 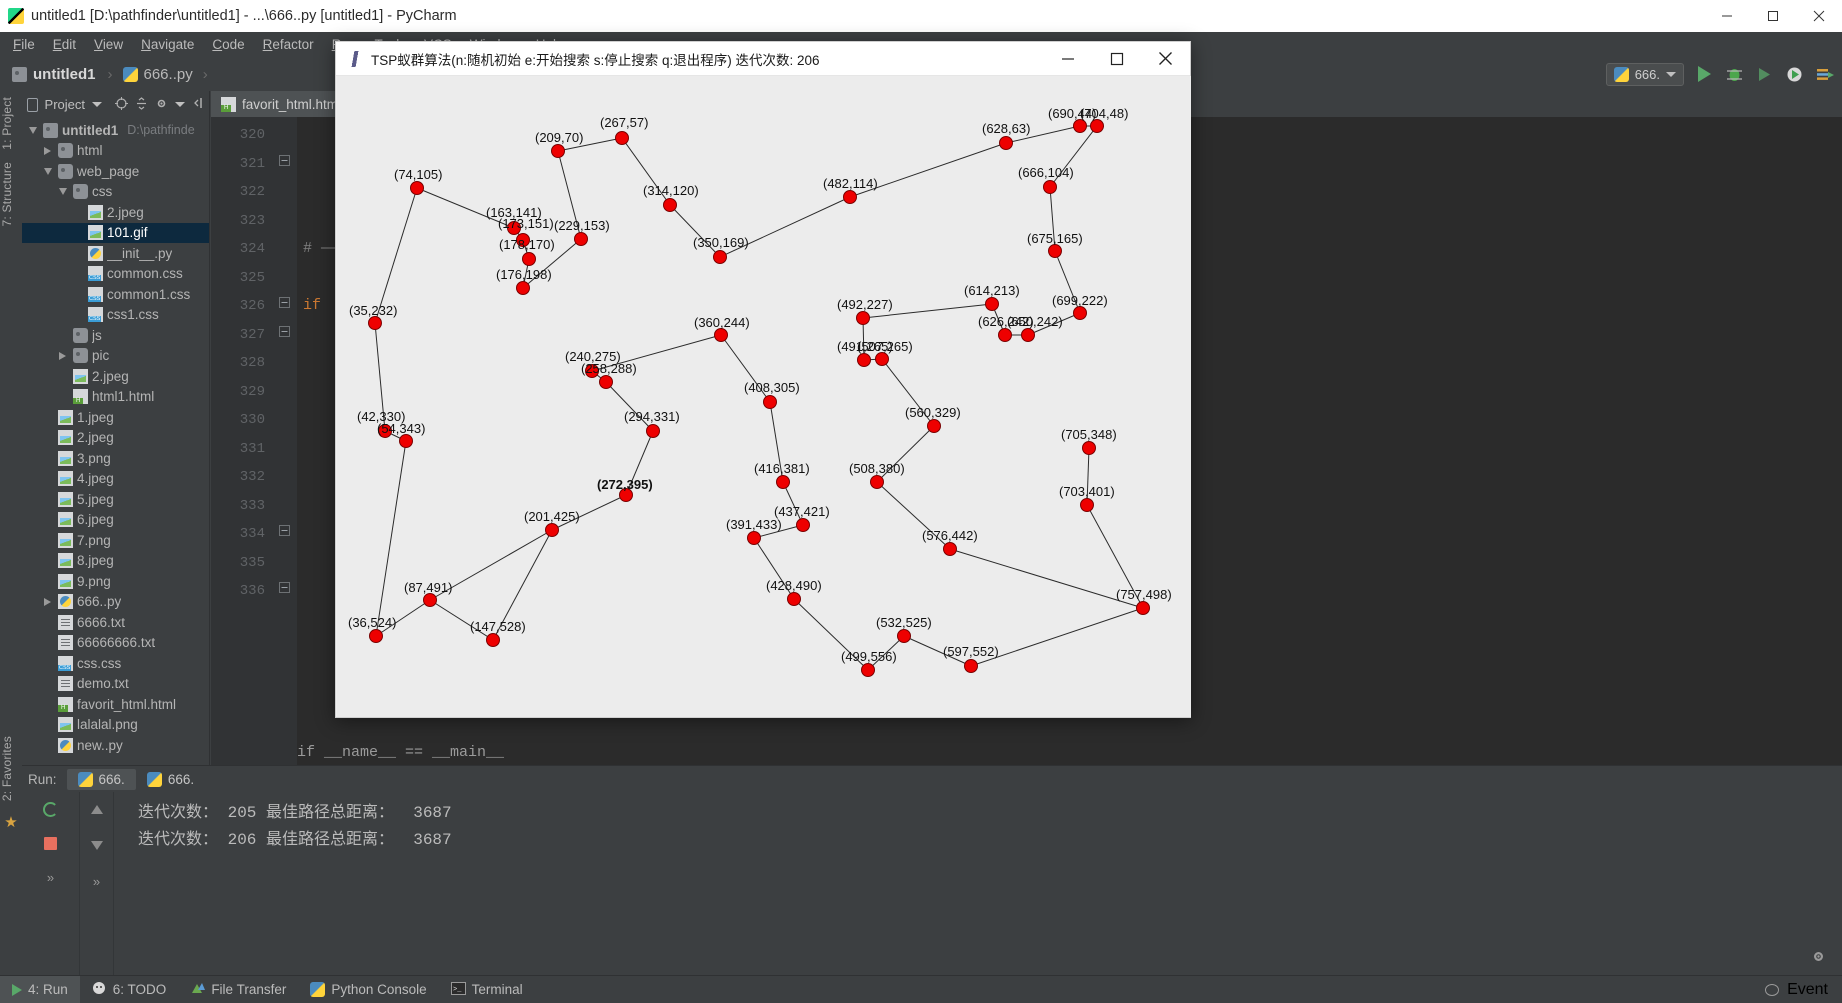 I want to click on debug-icon, so click(x=1734, y=74).